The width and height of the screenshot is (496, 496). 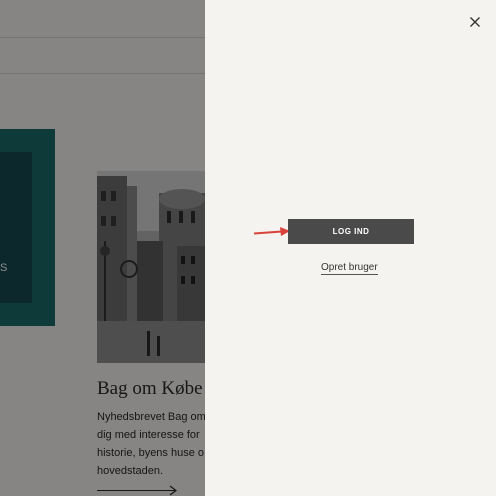 What do you see at coordinates (351, 231) in the screenshot?
I see `login-button: LOG IND` at bounding box center [351, 231].